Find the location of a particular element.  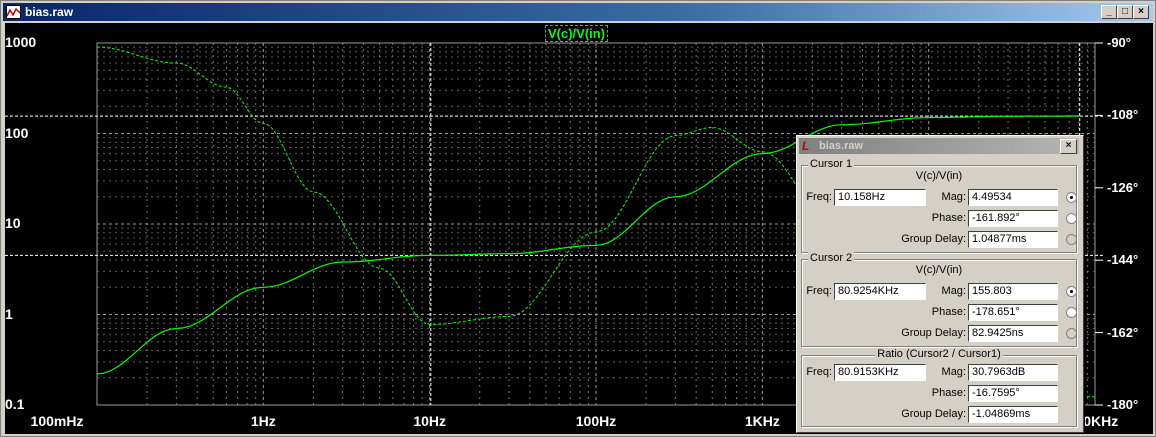

cursor1-expression: V(c)/V(in) is located at coordinates (939, 176).